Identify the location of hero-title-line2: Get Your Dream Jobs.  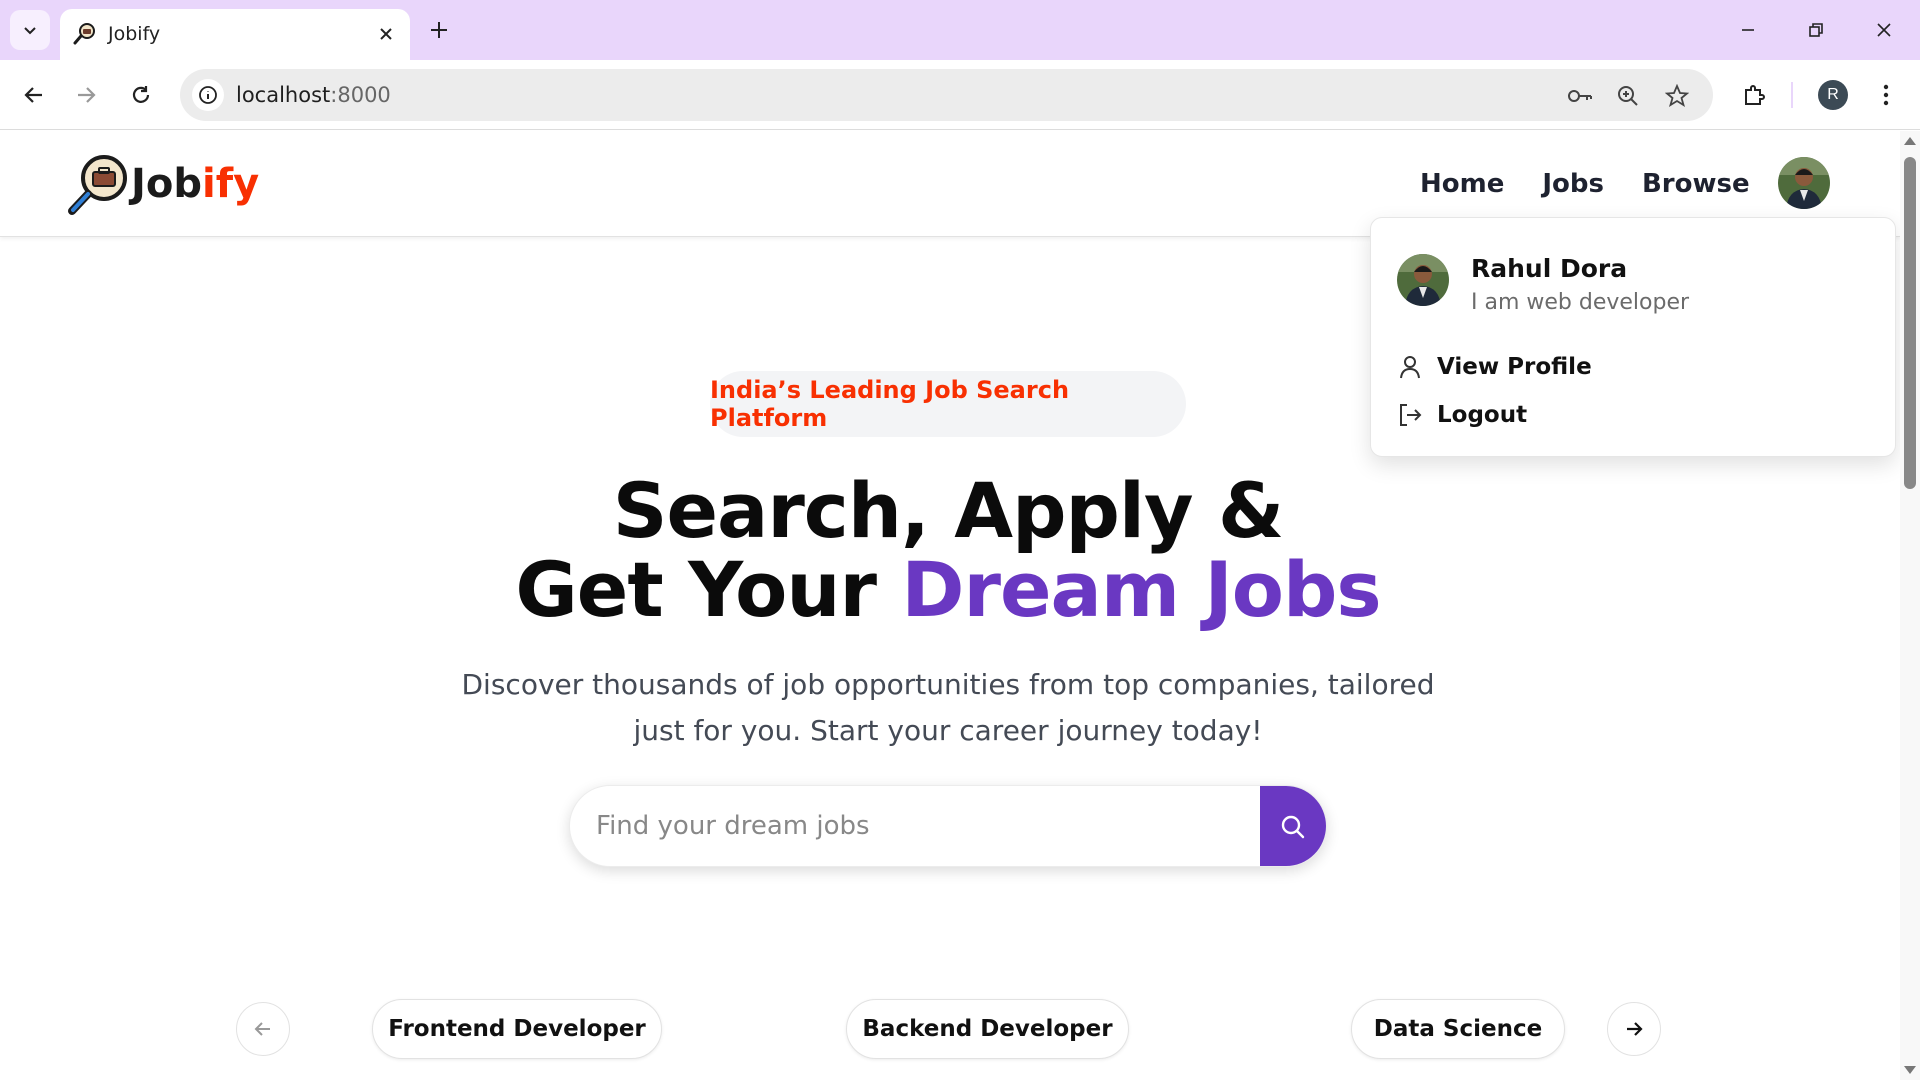
(948, 589).